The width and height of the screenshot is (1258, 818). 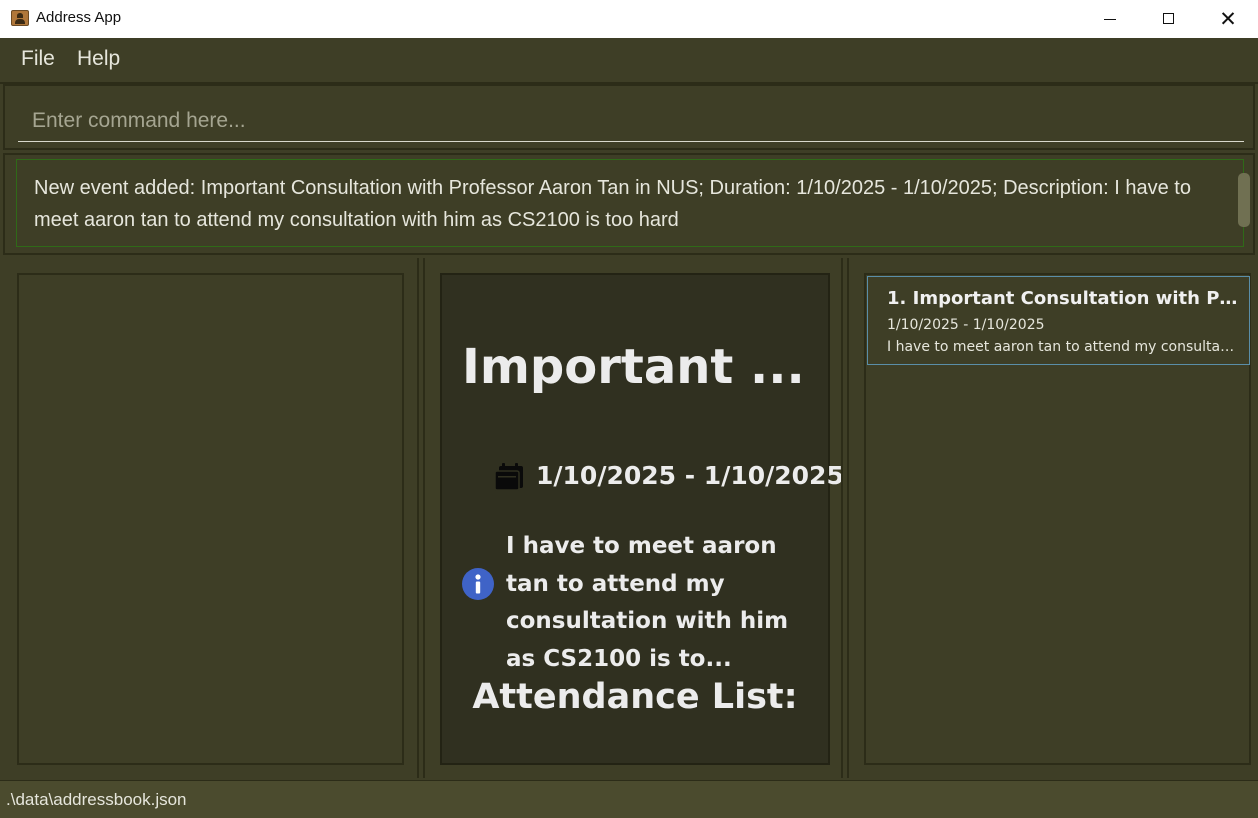 What do you see at coordinates (96, 799) in the screenshot?
I see `save-location-path: .\data\addressbook.json` at bounding box center [96, 799].